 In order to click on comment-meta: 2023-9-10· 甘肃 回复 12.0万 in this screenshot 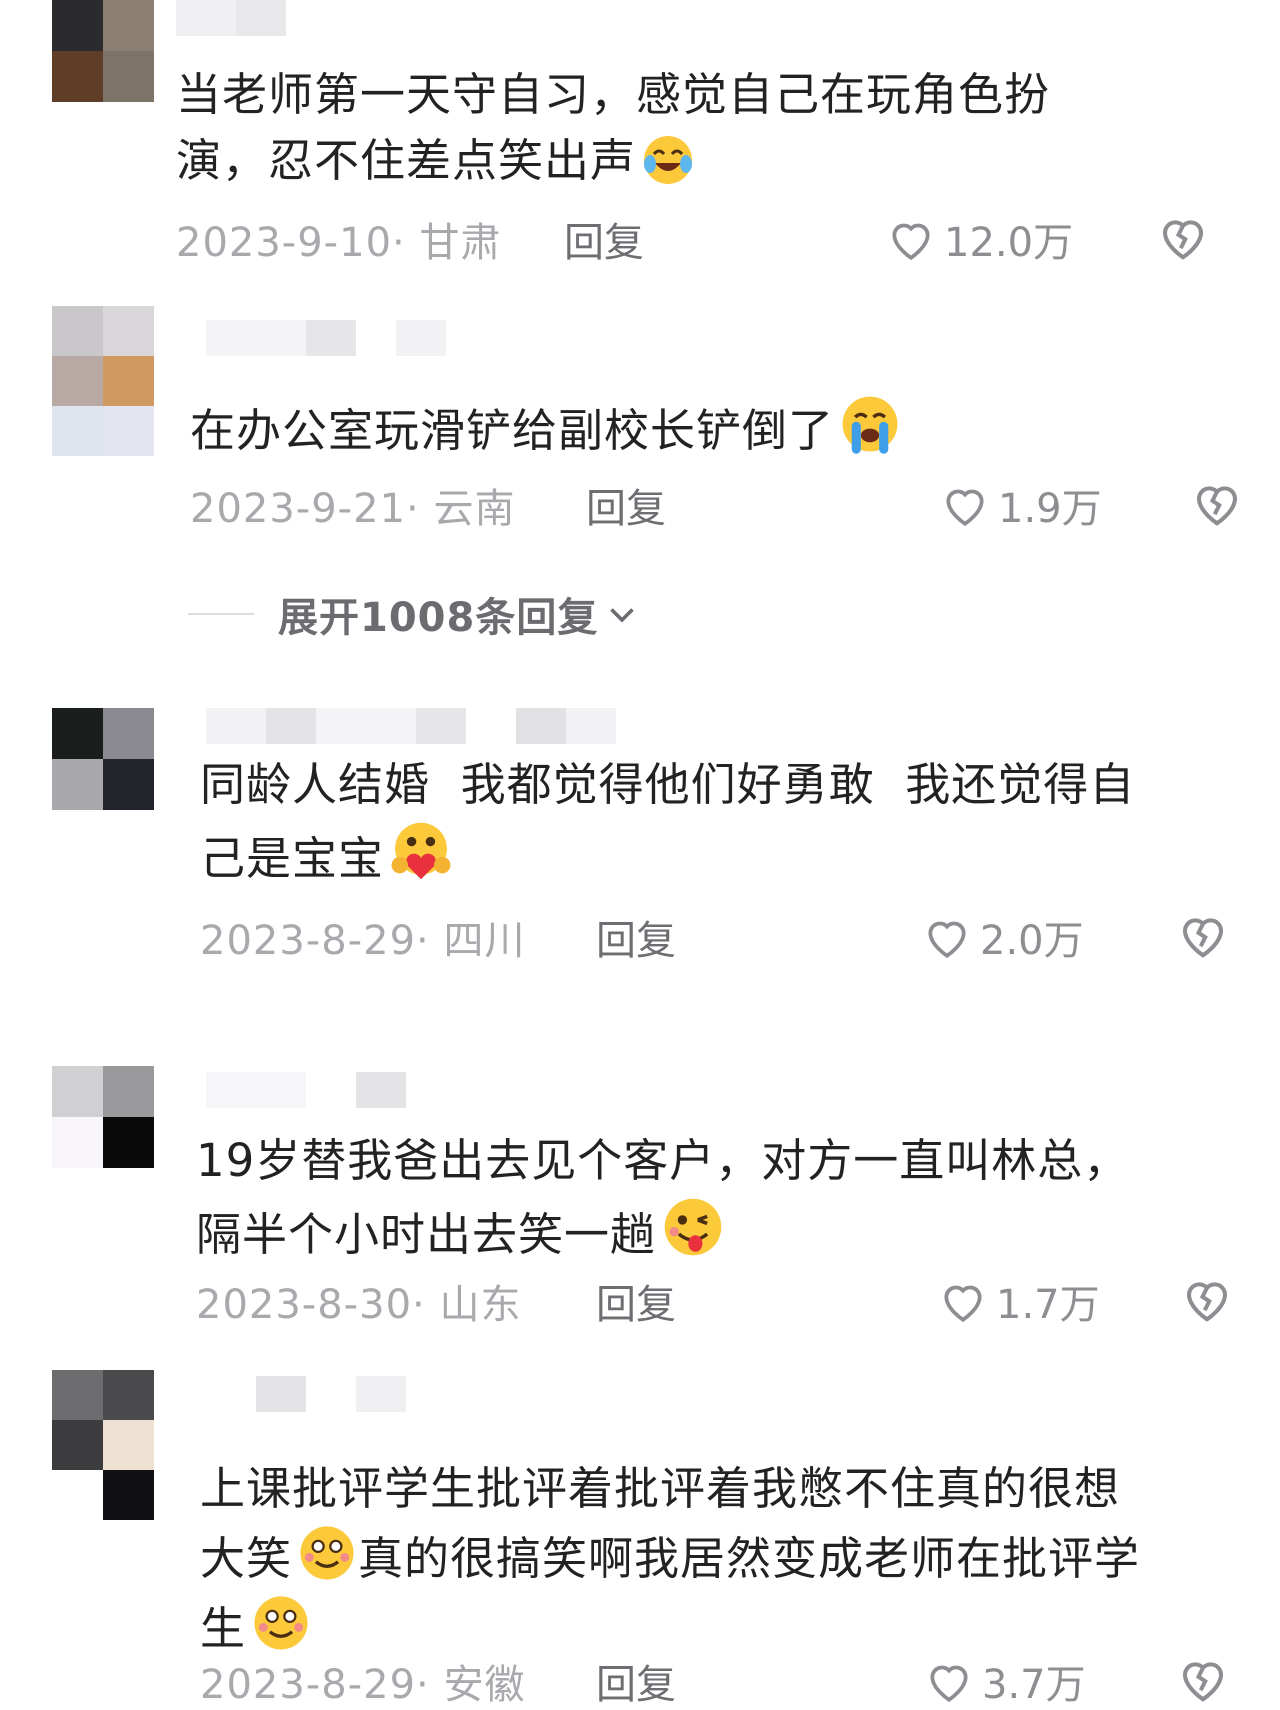, I will do `click(728, 238)`.